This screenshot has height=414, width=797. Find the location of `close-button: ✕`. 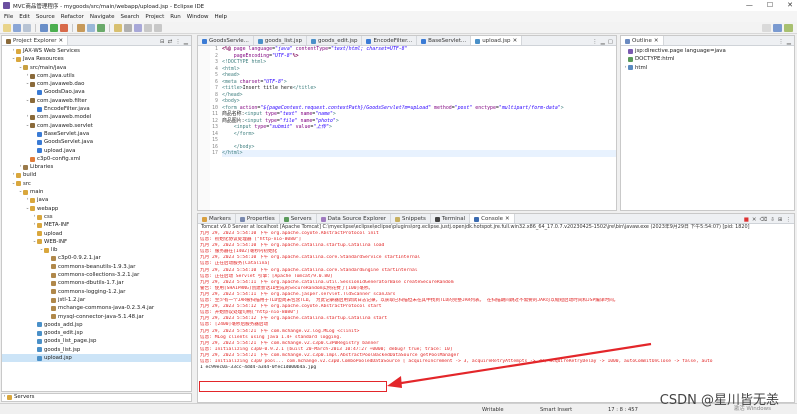

close-button: ✕ is located at coordinates (790, 5).